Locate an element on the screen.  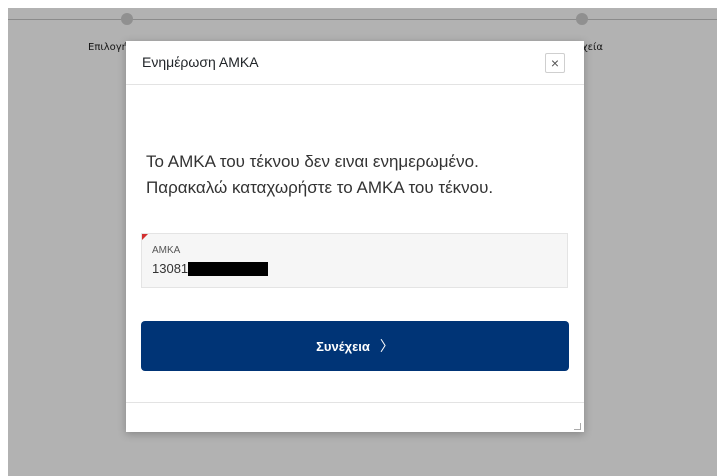
close-button: × is located at coordinates (555, 63).